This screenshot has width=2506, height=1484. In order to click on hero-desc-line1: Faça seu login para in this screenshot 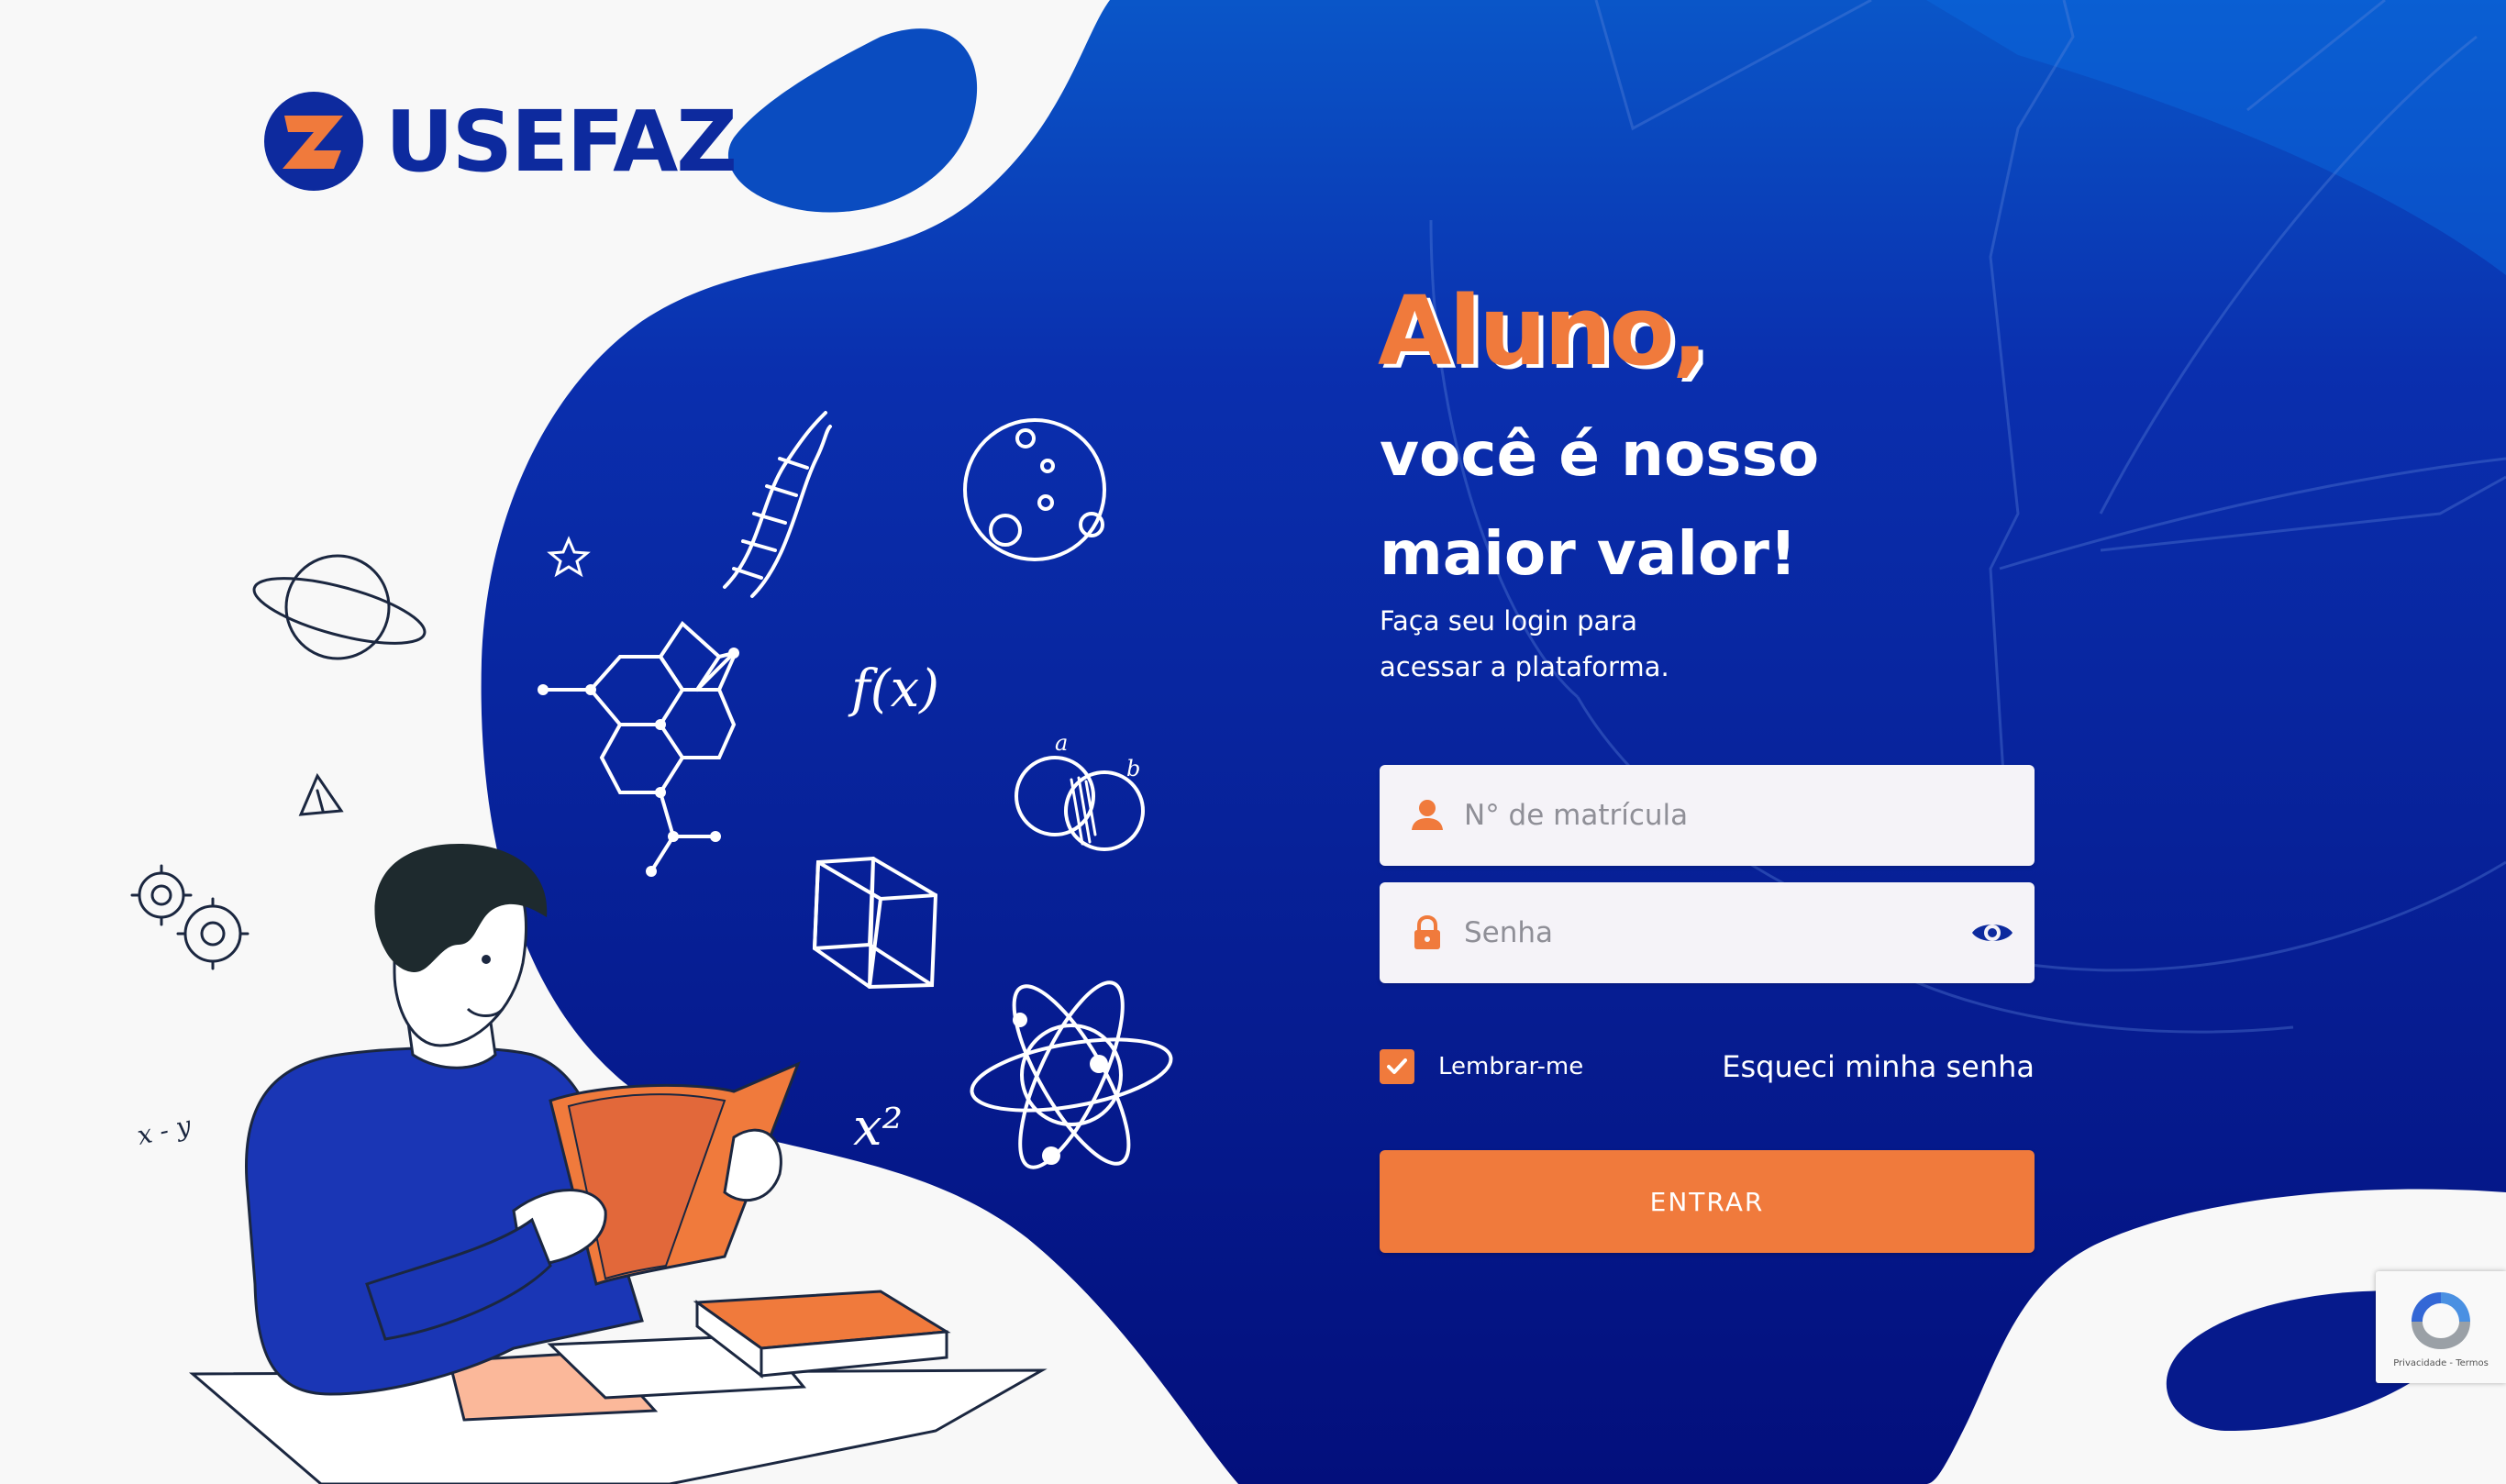, I will do `click(1509, 621)`.